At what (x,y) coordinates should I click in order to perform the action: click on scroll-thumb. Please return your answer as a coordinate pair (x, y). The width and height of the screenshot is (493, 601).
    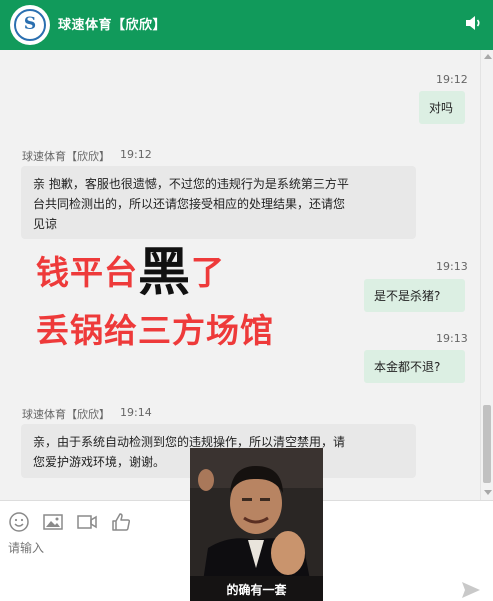
    Looking at the image, I should click on (487, 444).